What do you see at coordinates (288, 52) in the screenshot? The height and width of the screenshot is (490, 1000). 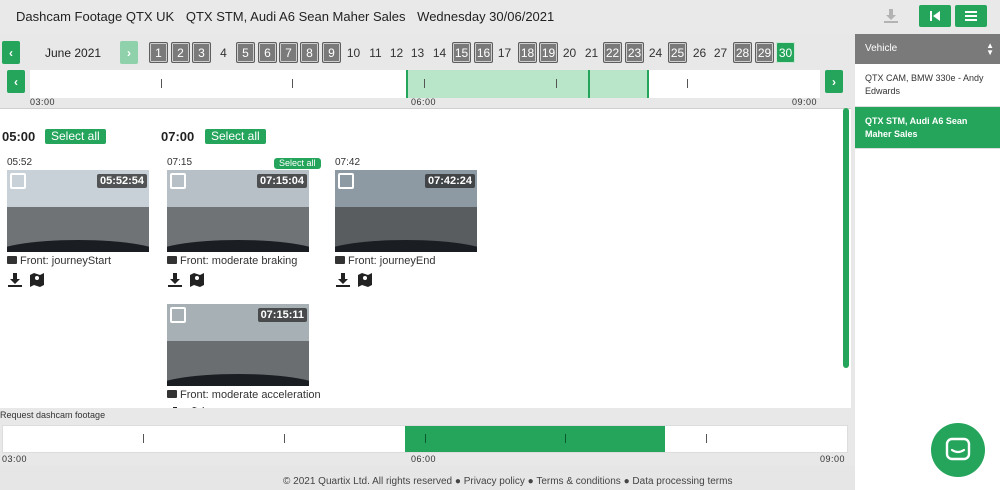 I see `calendar-day: 7` at bounding box center [288, 52].